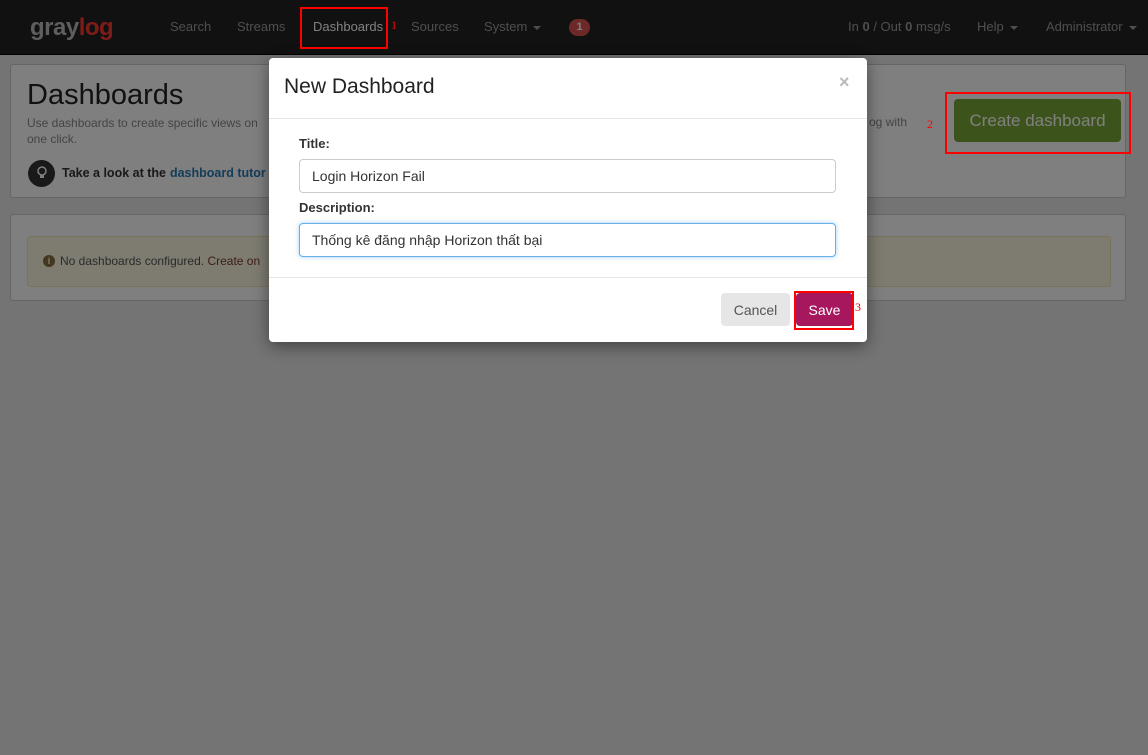 This screenshot has width=1148, height=755. I want to click on annotation-box-create, so click(1038, 123).